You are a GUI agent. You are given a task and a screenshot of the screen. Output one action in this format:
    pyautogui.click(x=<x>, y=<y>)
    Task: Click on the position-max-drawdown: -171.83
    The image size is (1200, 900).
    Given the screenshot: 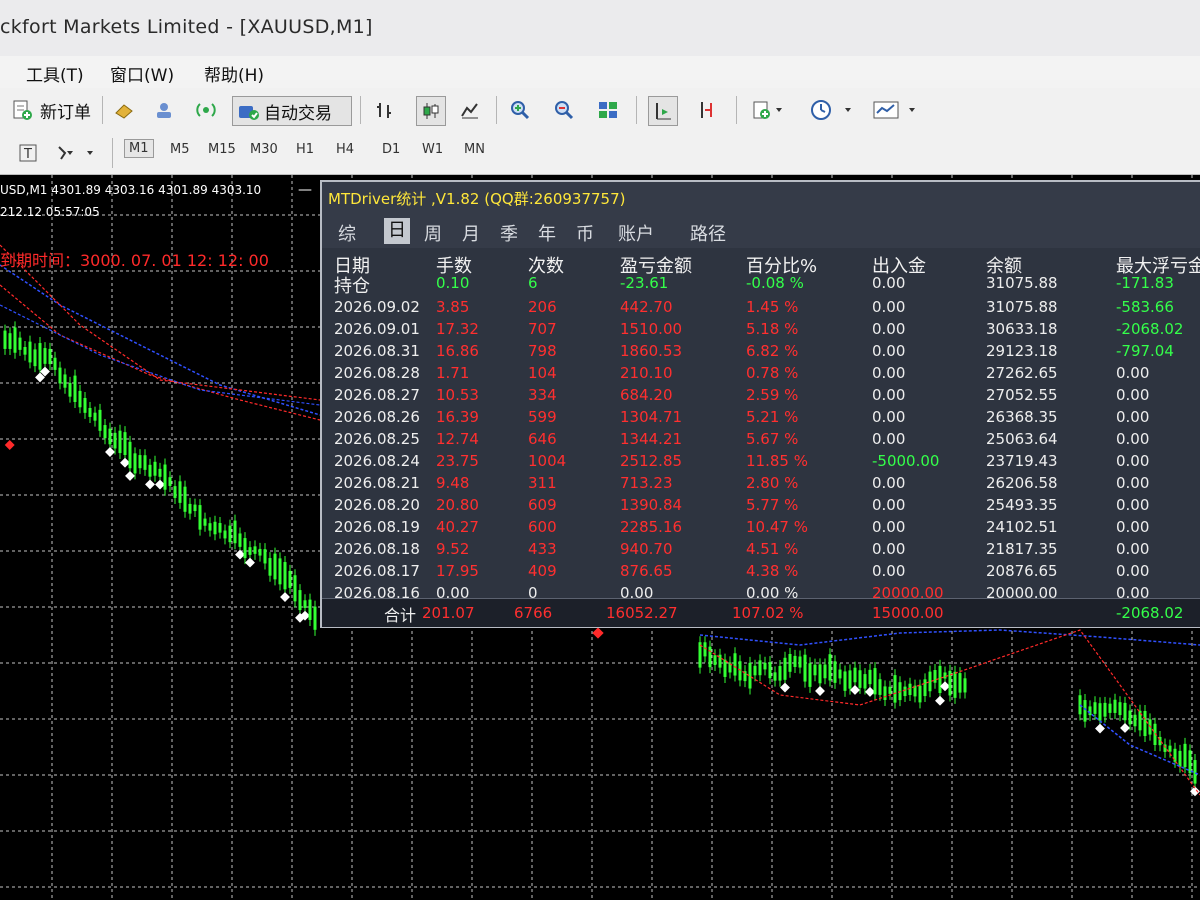 What is the action you would take?
    pyautogui.click(x=1145, y=283)
    